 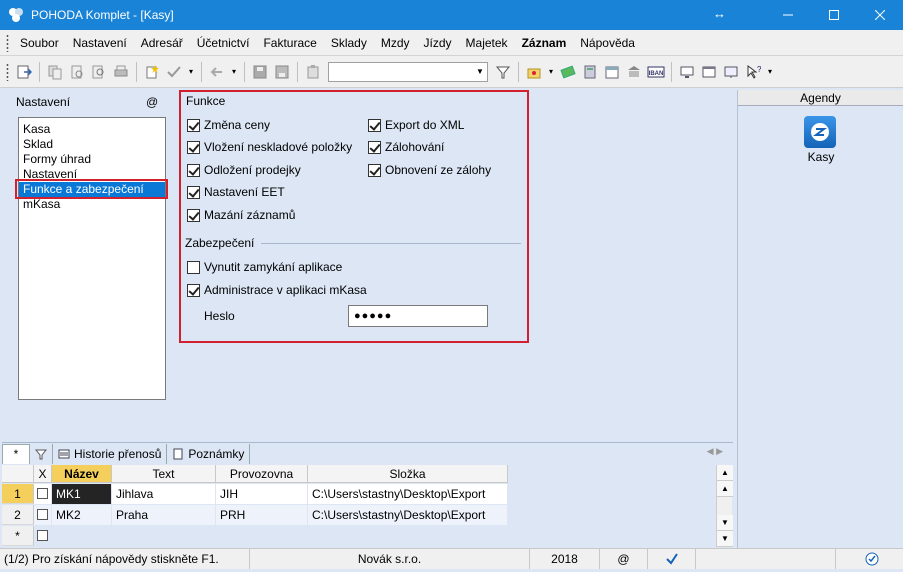 I want to click on payment-button, so click(x=568, y=72).